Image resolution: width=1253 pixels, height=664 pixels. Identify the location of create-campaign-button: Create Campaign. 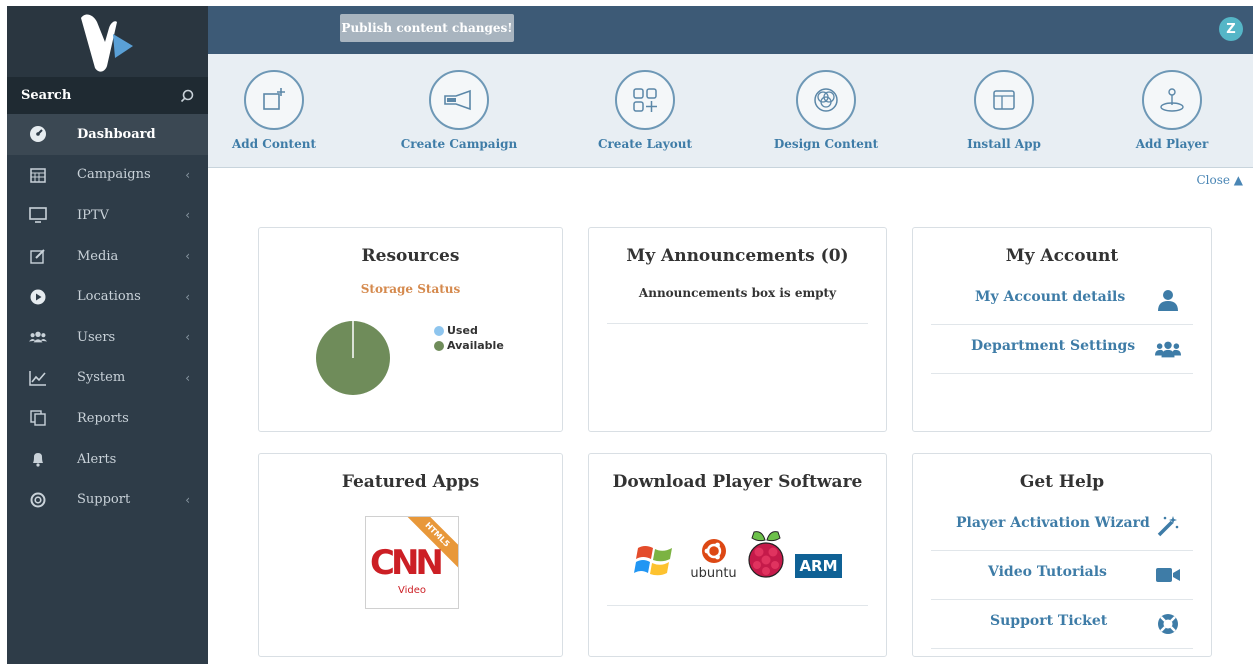
(459, 110).